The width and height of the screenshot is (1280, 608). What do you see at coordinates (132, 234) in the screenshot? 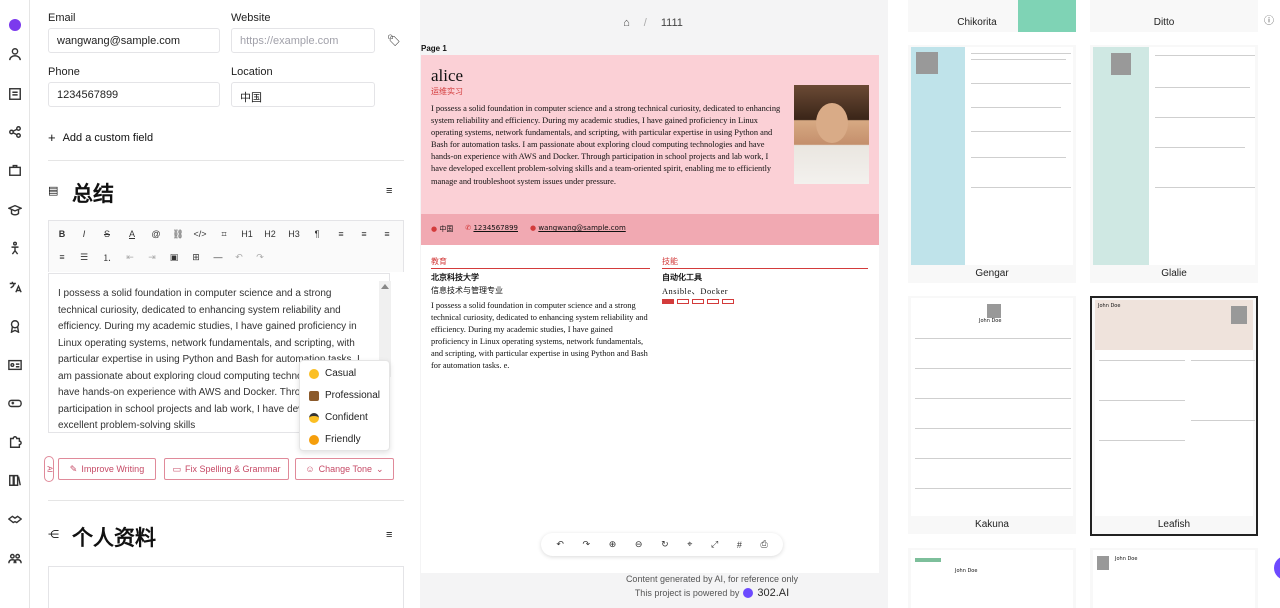
I see `text-color-icon: A` at bounding box center [132, 234].